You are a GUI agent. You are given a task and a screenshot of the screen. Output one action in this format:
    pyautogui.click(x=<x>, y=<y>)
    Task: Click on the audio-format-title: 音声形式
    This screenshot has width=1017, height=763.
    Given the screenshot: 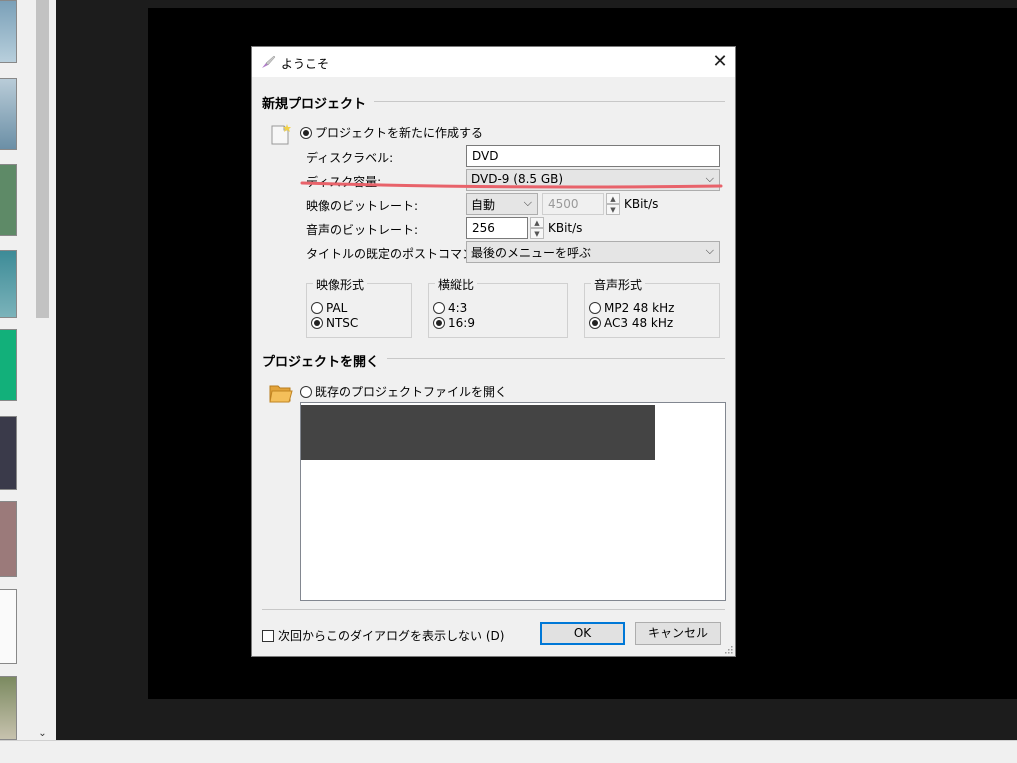 What is the action you would take?
    pyautogui.click(x=618, y=284)
    